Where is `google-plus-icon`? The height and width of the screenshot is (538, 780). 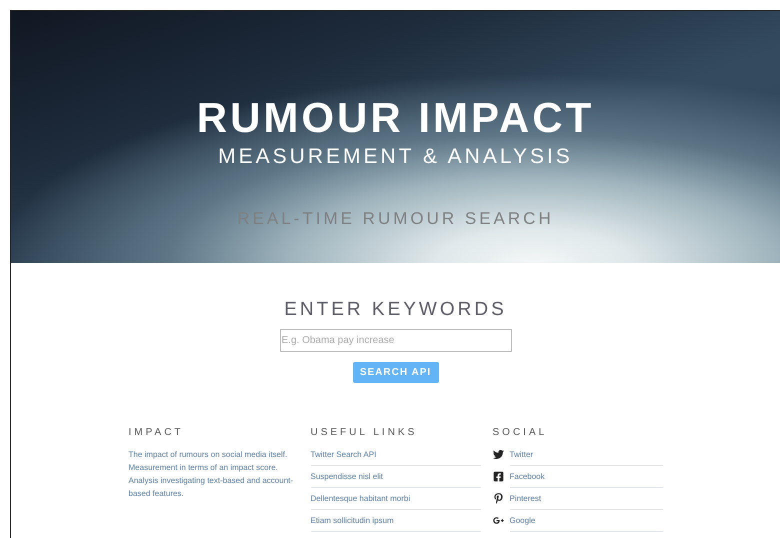
google-plus-icon is located at coordinates (498, 520).